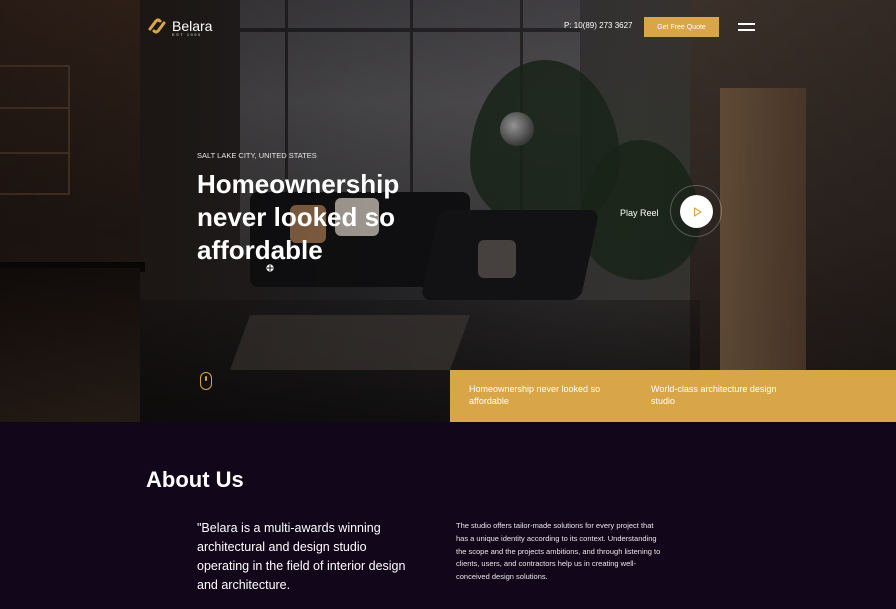 This screenshot has height=609, width=896. I want to click on mouse-scroll-icon, so click(206, 381).